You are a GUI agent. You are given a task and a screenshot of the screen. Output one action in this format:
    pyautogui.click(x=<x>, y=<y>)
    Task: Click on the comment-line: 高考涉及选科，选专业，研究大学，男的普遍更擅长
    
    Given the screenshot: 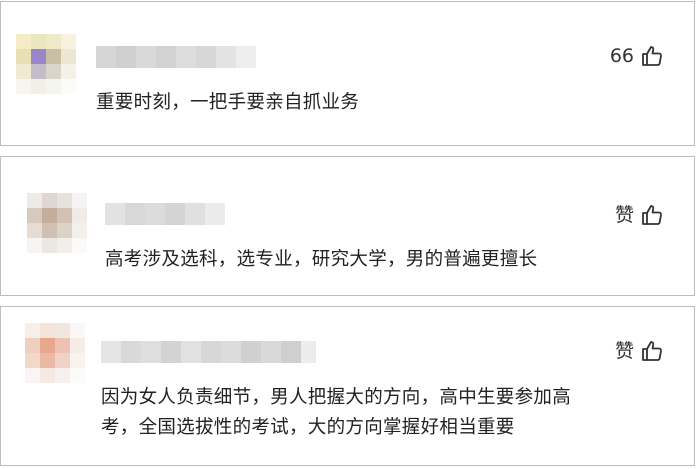 What is the action you would take?
    pyautogui.click(x=321, y=259)
    